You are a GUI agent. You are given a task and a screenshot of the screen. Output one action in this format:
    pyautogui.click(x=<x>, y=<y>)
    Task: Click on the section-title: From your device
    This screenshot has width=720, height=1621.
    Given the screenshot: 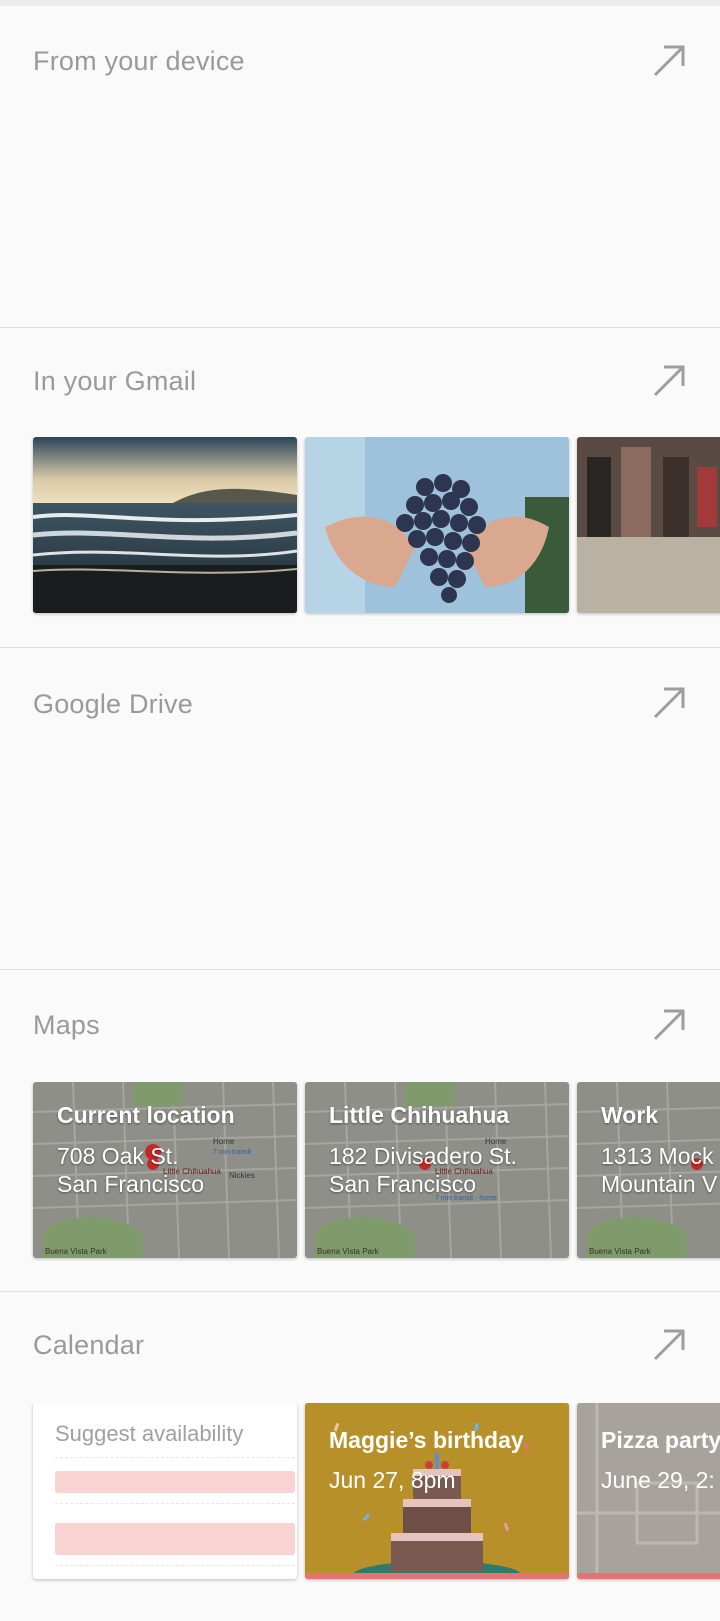 What is the action you would take?
    pyautogui.click(x=139, y=61)
    